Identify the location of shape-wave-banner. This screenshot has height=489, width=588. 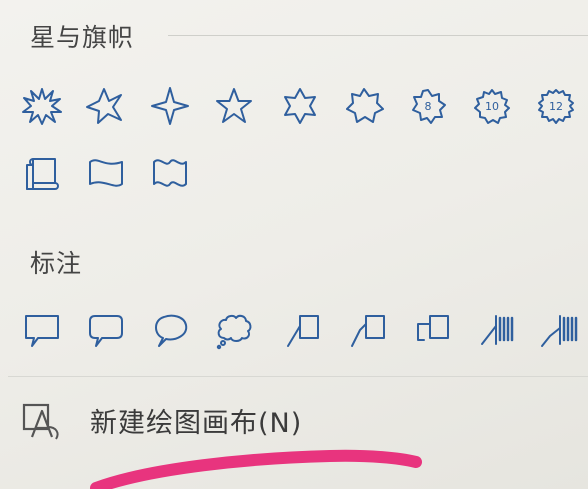
(106, 172).